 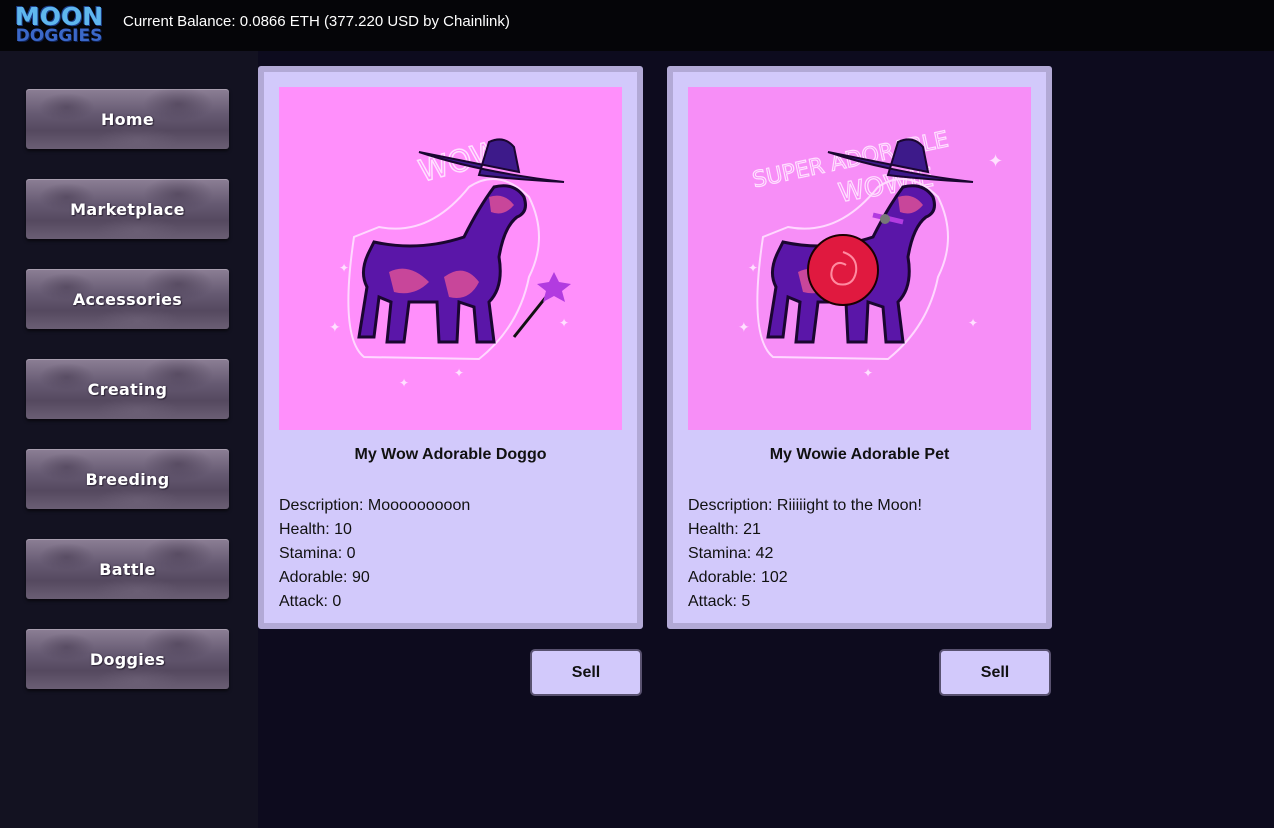 I want to click on sidebar-item-label: Home, so click(x=127, y=119).